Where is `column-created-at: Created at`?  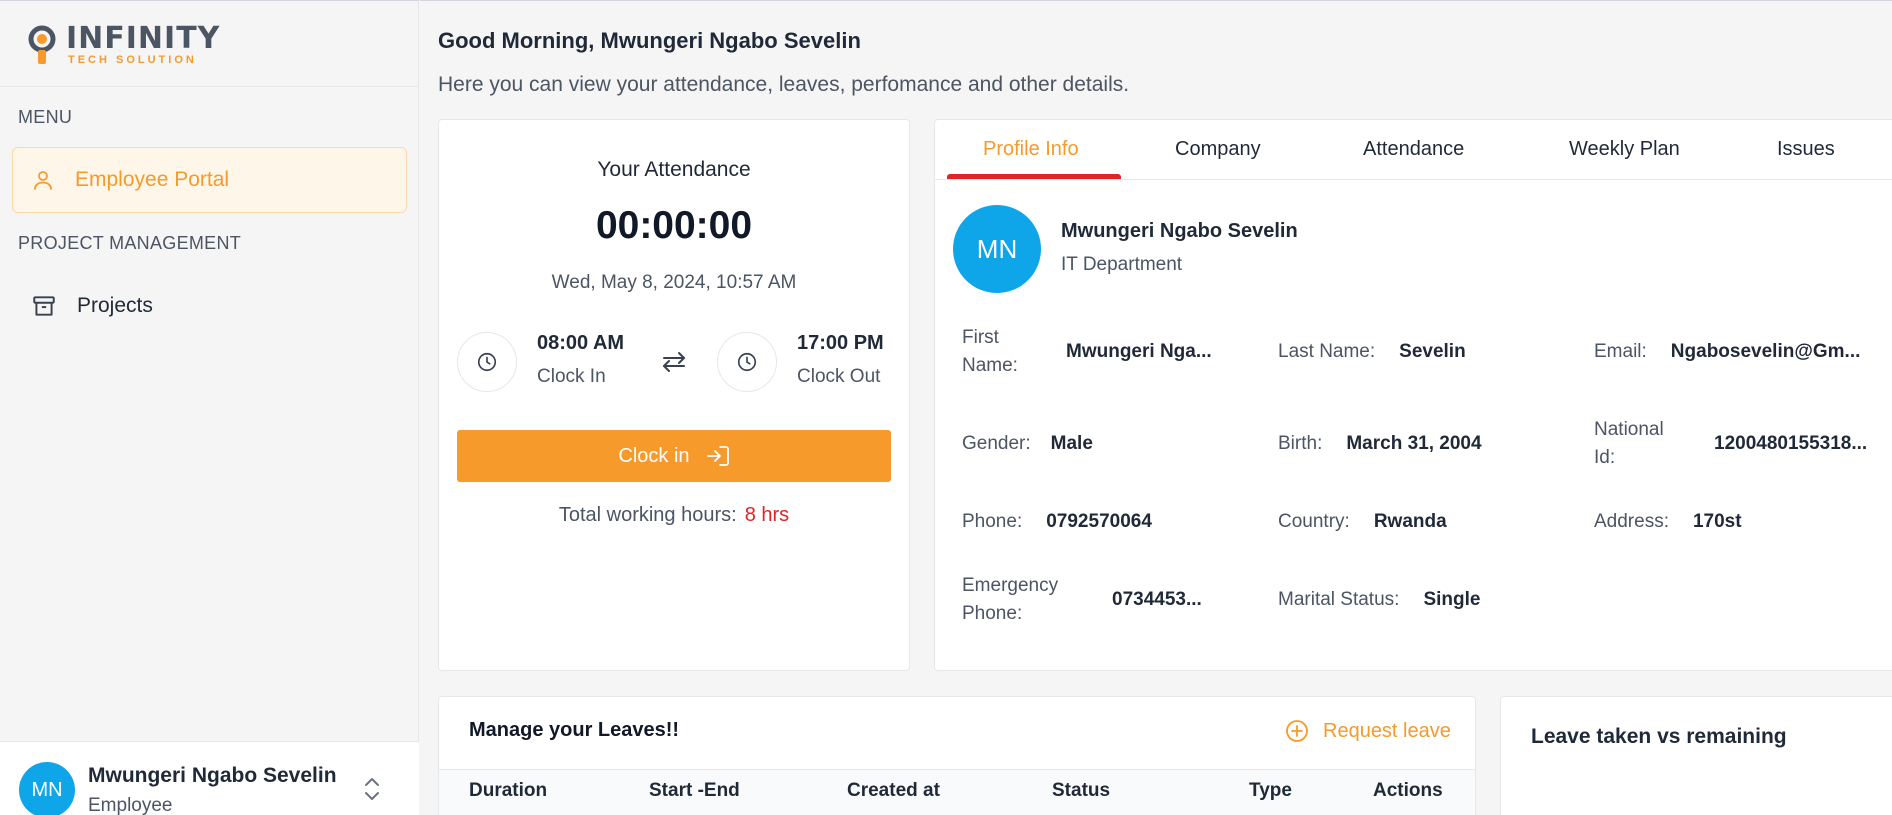
column-created-at: Created at is located at coordinates (893, 790).